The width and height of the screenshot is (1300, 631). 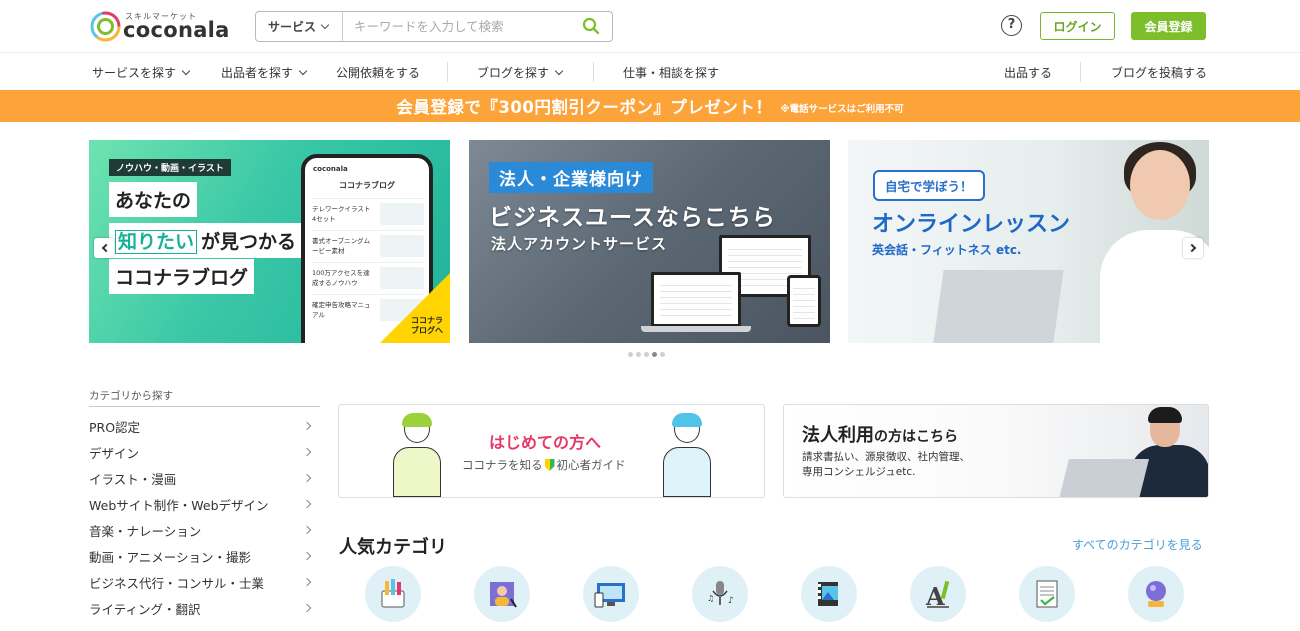 I want to click on nav-label: ブログを投稿する, so click(x=1159, y=73).